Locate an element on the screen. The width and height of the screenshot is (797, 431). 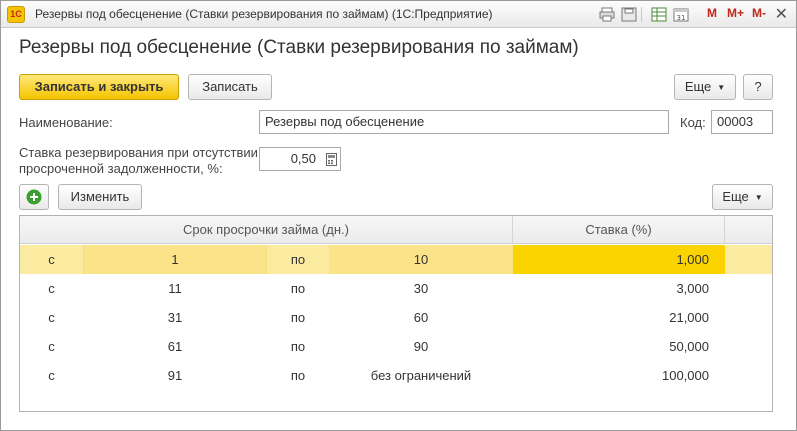
calculator-icon is located at coordinates (331, 159).